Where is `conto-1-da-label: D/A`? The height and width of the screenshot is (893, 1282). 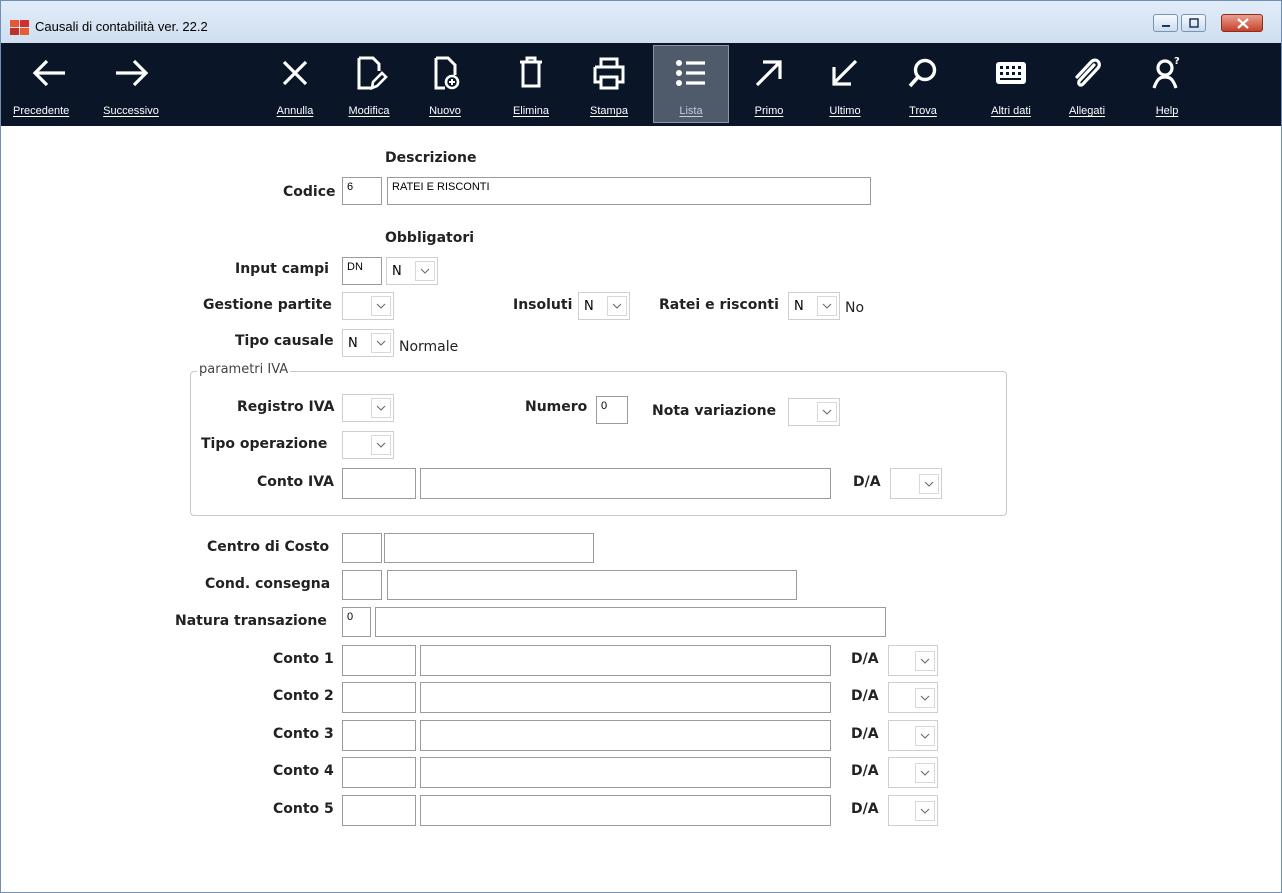 conto-1-da-label: D/A is located at coordinates (865, 659).